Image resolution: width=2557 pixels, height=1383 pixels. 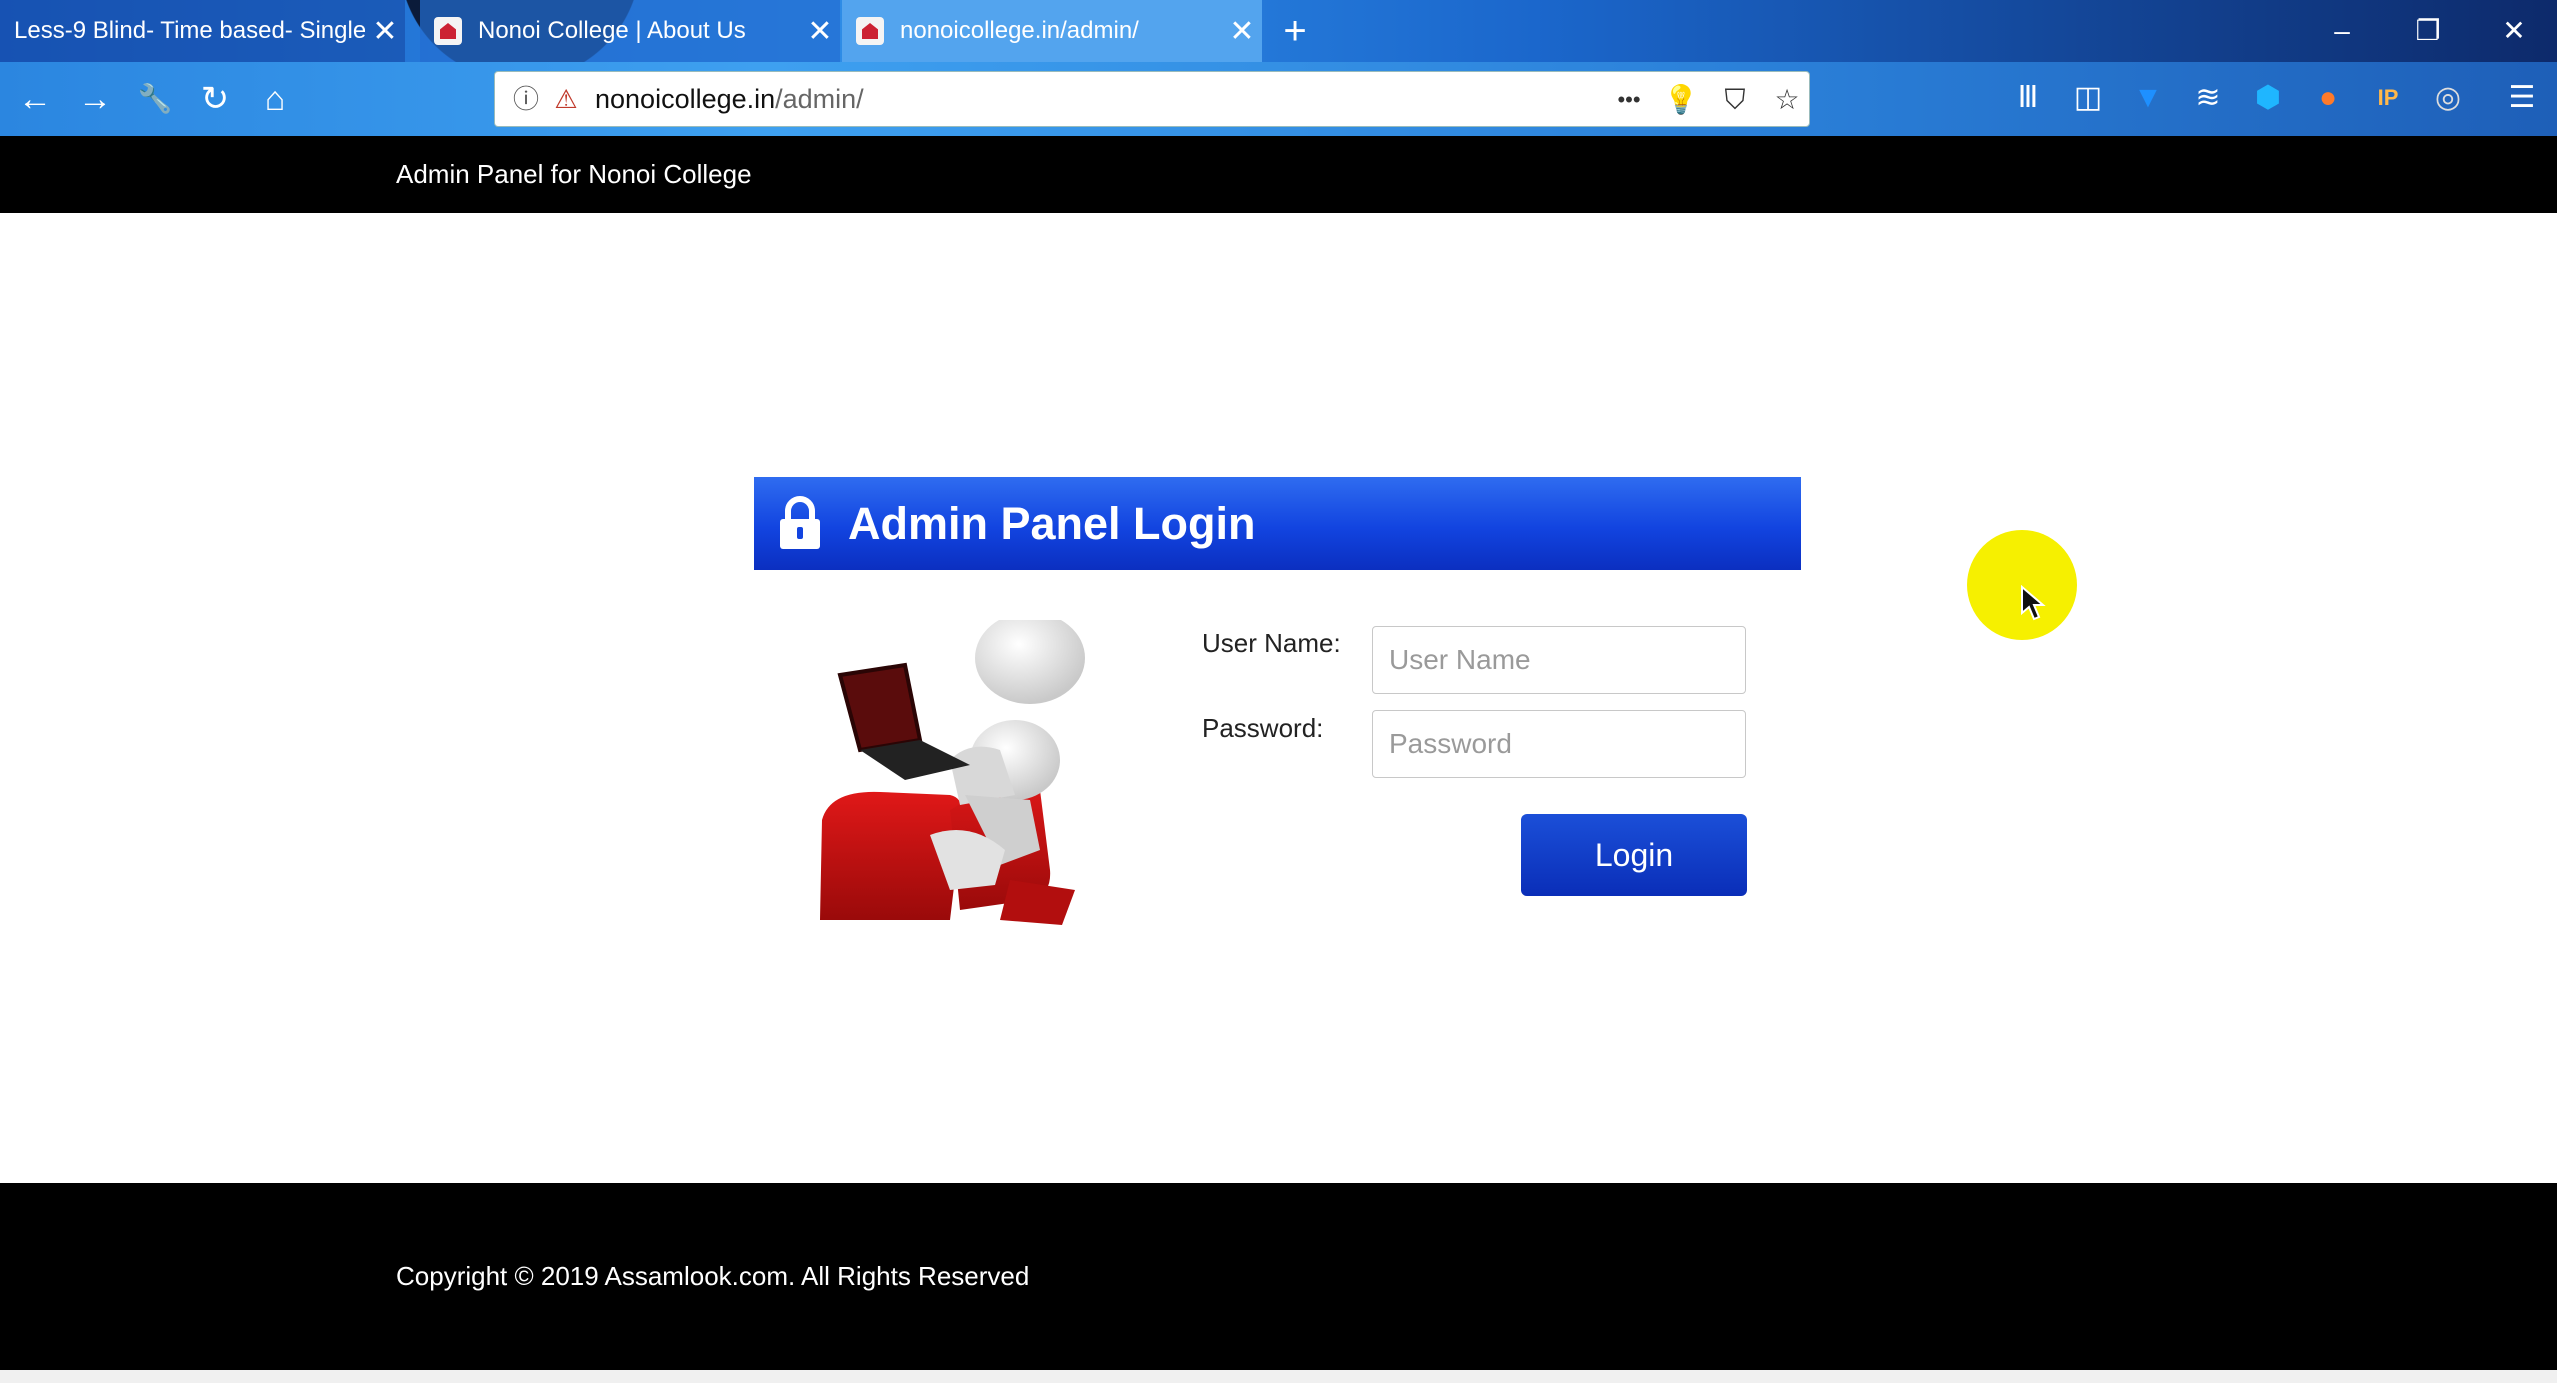 What do you see at coordinates (1278, 174) in the screenshot?
I see `site-header: Admin Panel for Nonoi College` at bounding box center [1278, 174].